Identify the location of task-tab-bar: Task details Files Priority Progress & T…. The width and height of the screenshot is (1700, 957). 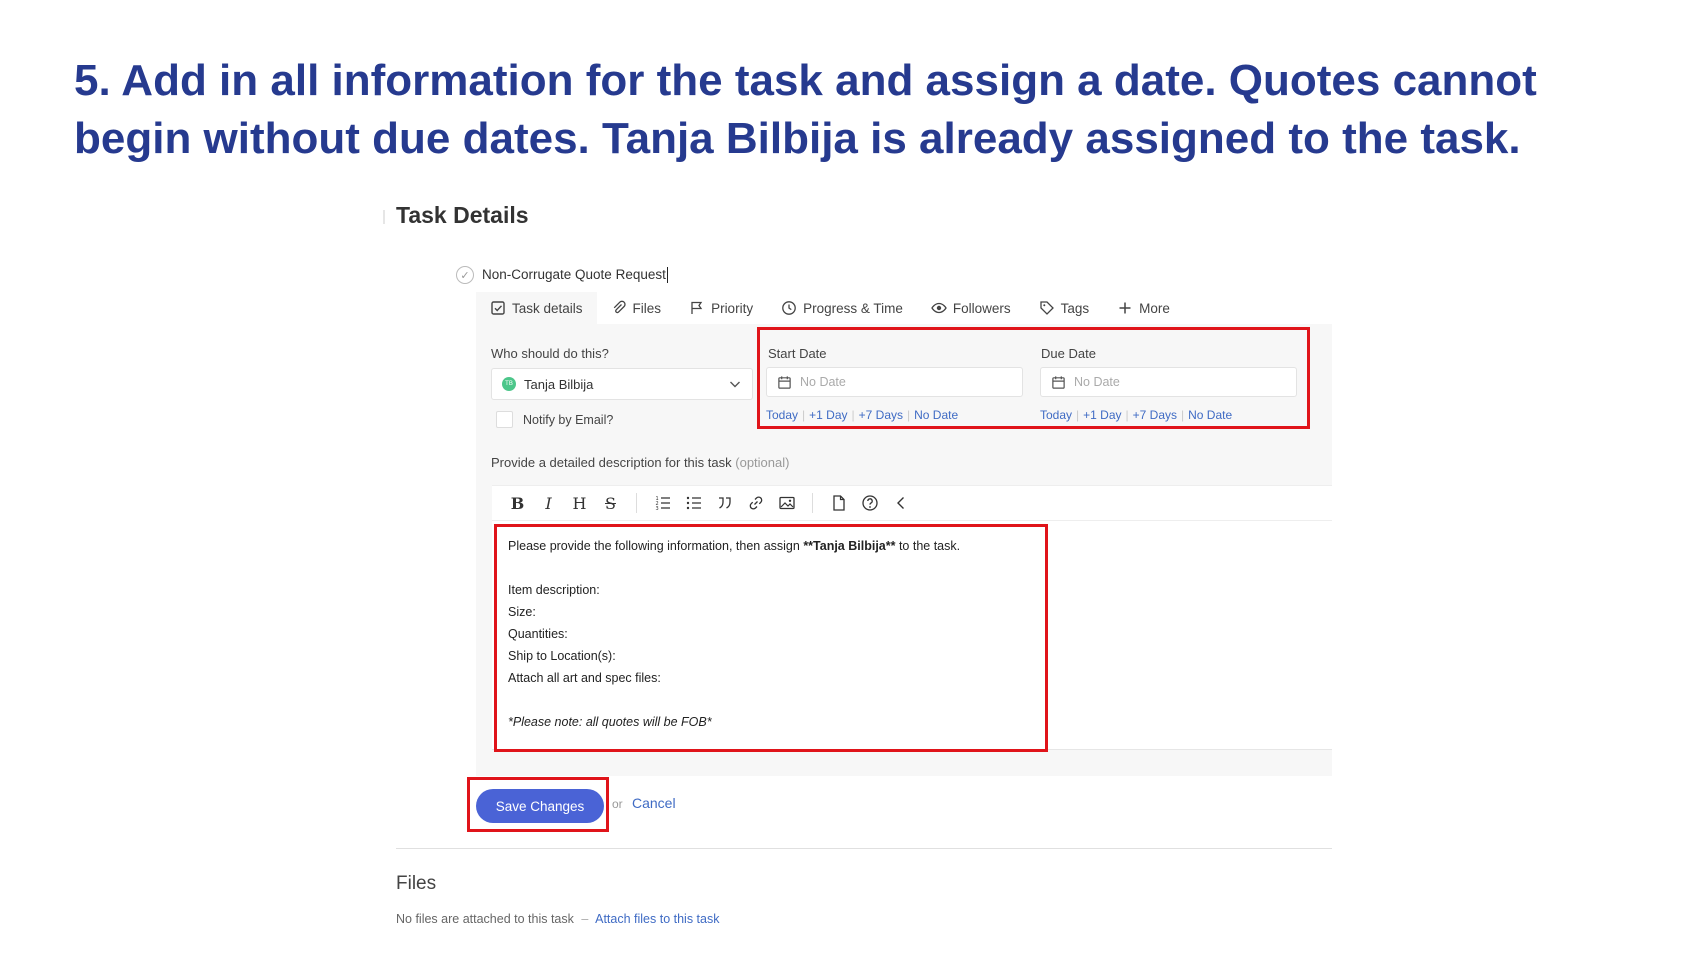
(830, 308).